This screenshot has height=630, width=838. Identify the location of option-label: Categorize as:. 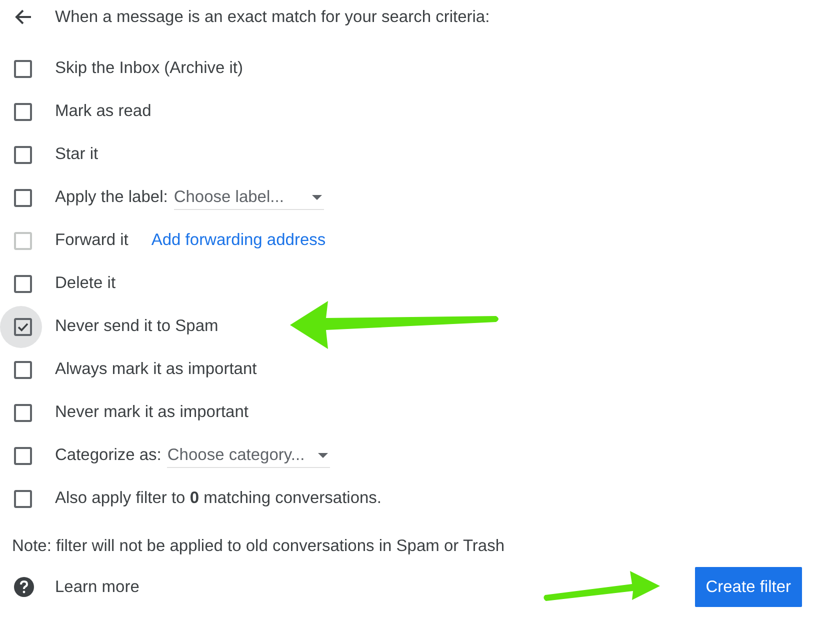
(108, 455).